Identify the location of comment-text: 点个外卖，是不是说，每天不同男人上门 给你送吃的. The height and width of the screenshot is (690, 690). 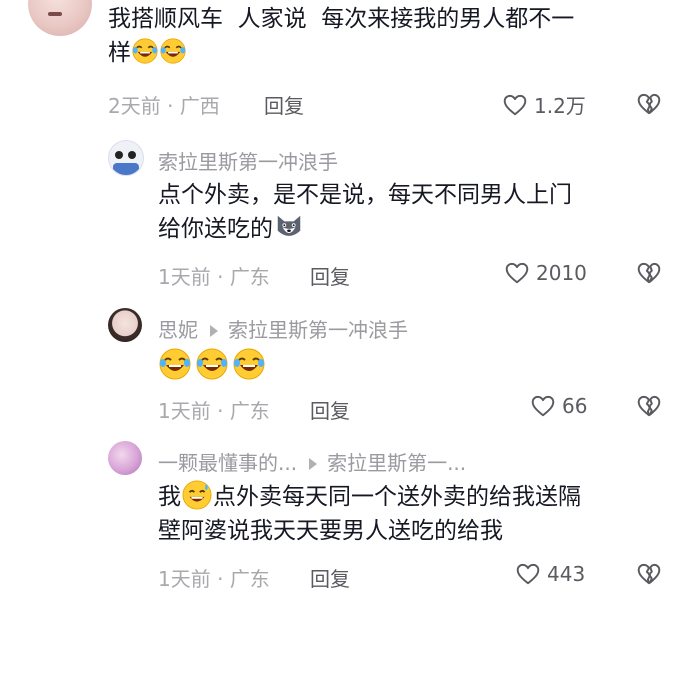
(413, 212).